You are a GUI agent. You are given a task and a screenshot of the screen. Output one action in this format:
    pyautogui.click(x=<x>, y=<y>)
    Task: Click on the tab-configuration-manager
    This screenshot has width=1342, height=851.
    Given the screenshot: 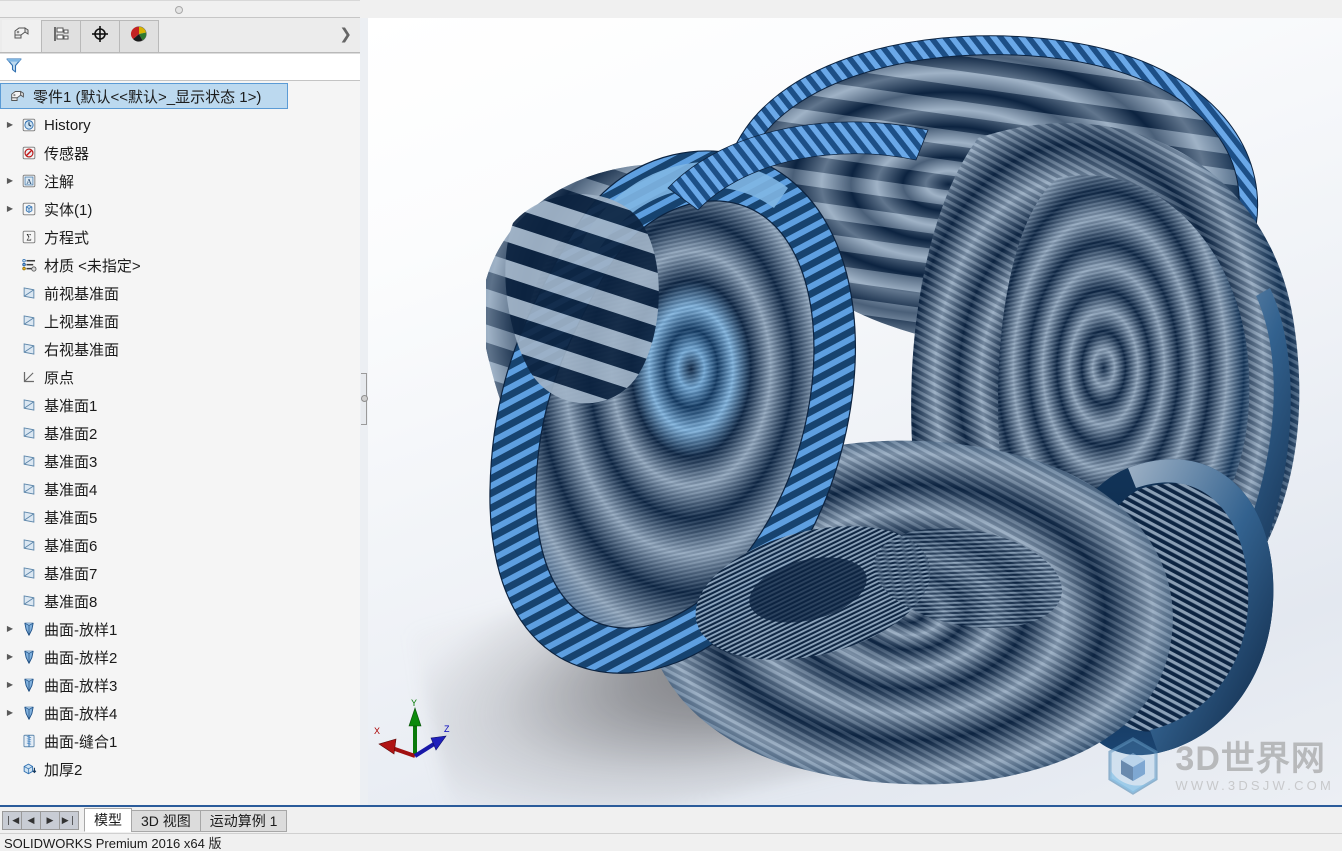 What is the action you would take?
    pyautogui.click(x=100, y=36)
    